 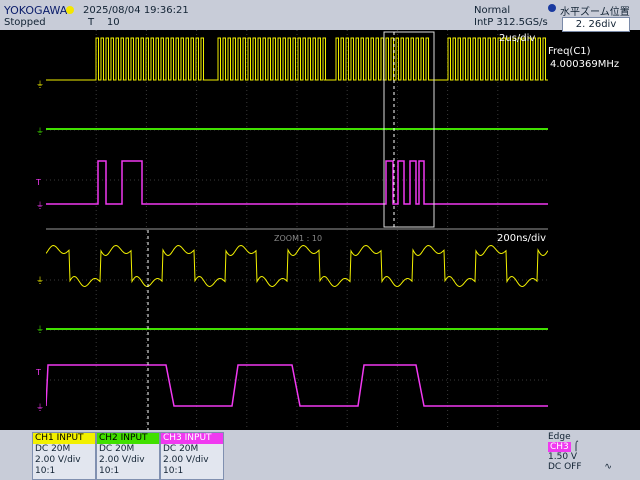 I want to click on ch1-box: CH1 INPUT DC 20M 2.00 V/div 10:1, so click(x=64, y=456).